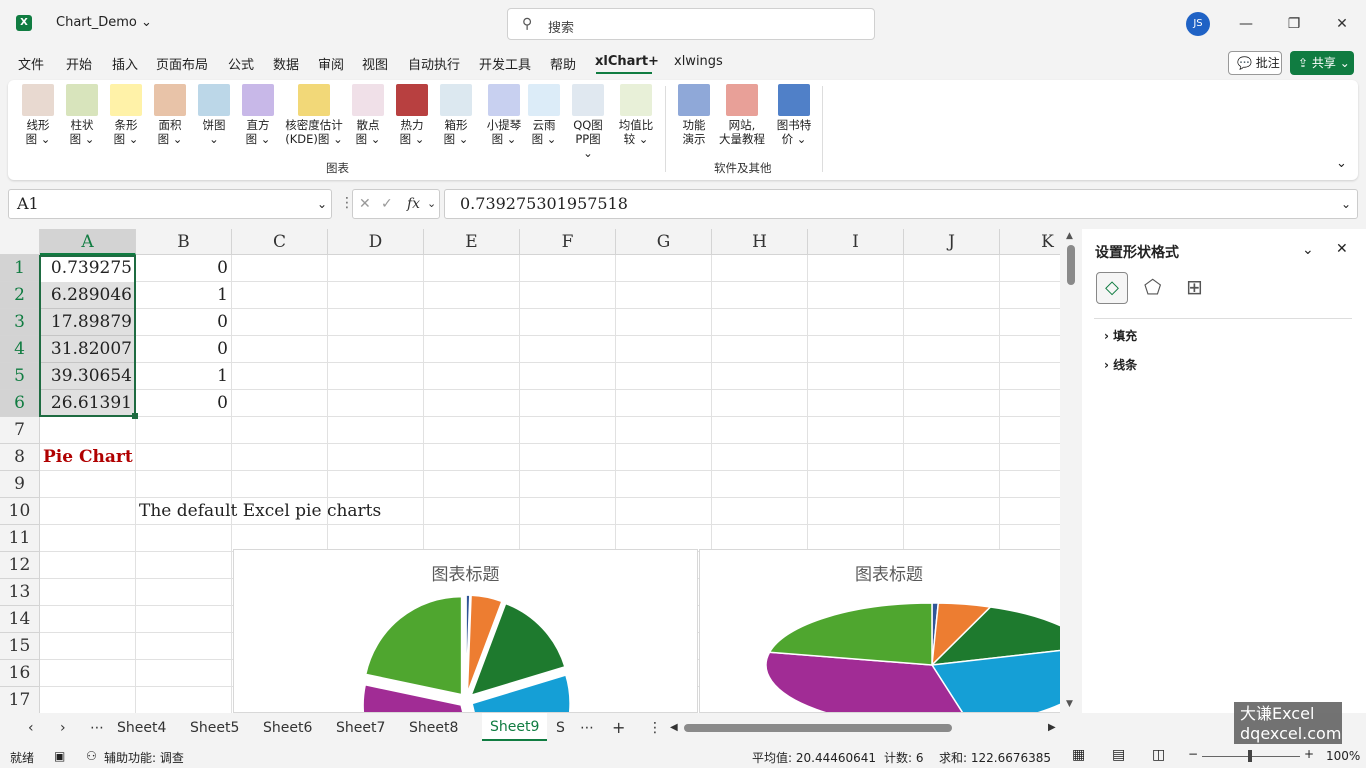 This screenshot has width=1366, height=768. I want to click on row-header-16: 16, so click(20, 673).